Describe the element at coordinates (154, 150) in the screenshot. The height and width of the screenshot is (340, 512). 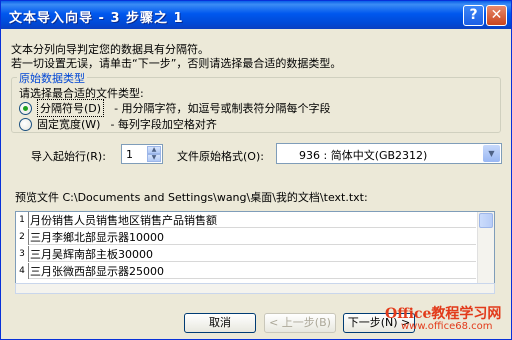
I see `spin-up-icon: ▲` at that location.